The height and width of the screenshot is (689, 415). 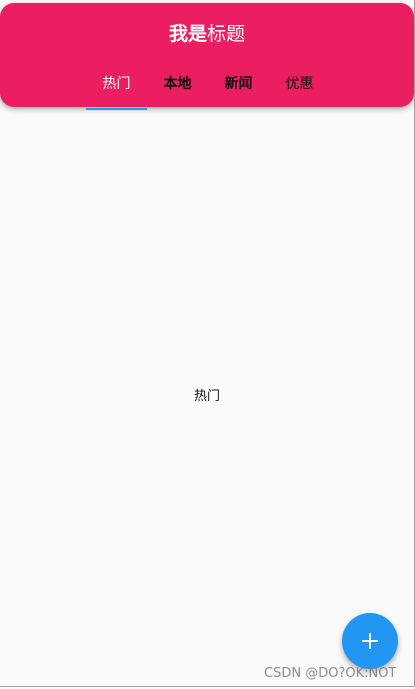 I want to click on title-regular-part: 标题, so click(x=226, y=34).